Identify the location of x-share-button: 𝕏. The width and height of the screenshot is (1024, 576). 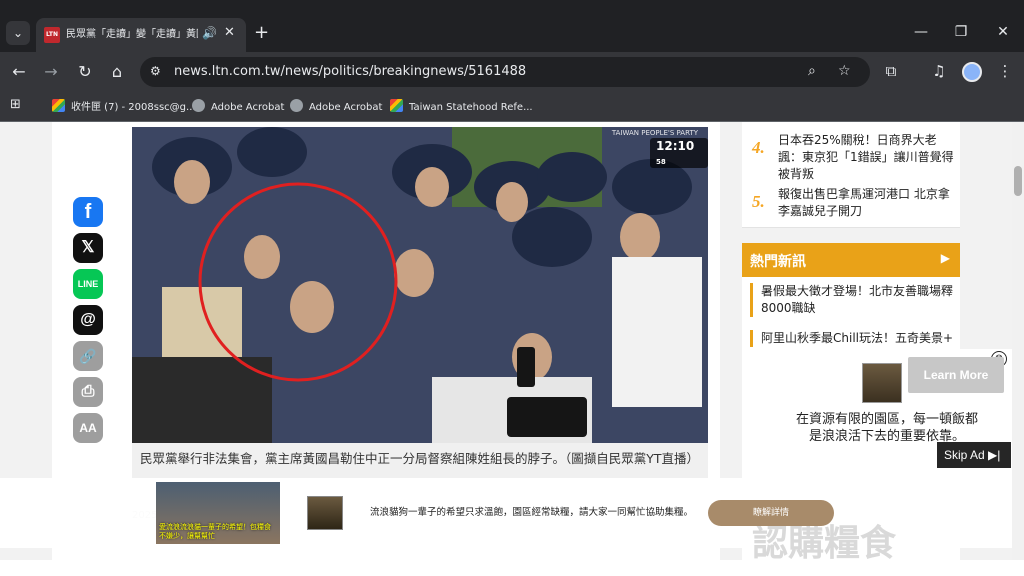
(88, 248).